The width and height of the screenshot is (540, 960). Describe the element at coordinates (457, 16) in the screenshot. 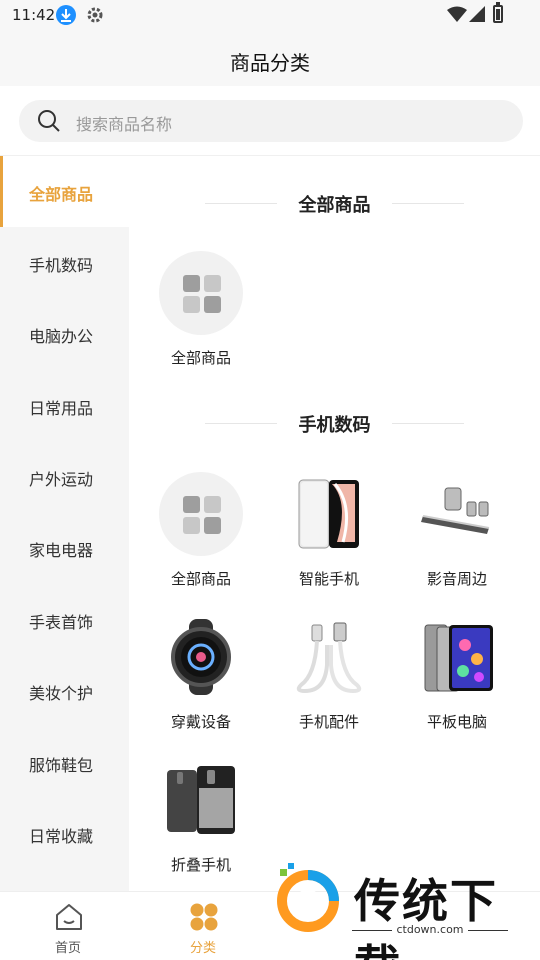

I see `wifi-icon` at that location.